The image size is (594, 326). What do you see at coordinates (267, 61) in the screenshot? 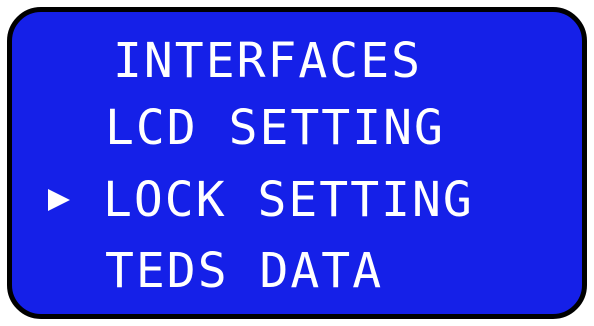
I see `menu-item-interfaces: INTERFACES` at bounding box center [267, 61].